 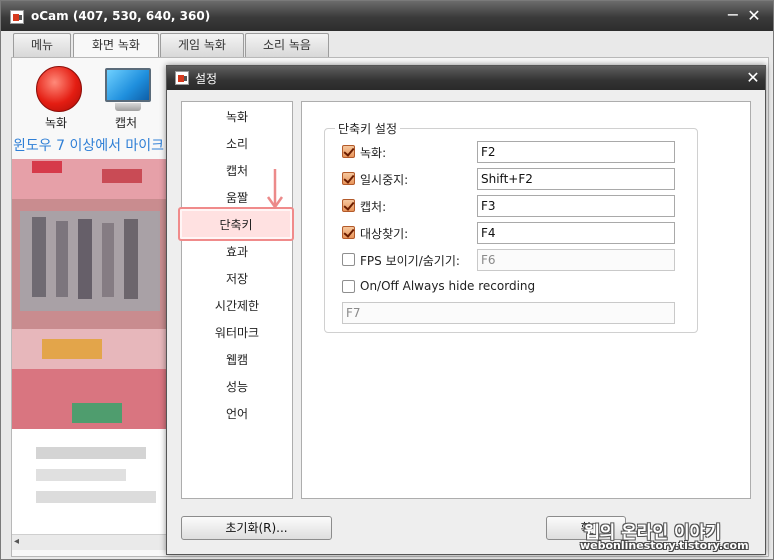 What do you see at coordinates (384, 234) in the screenshot?
I see `find-target-hotkey-label: 대상찾기:` at bounding box center [384, 234].